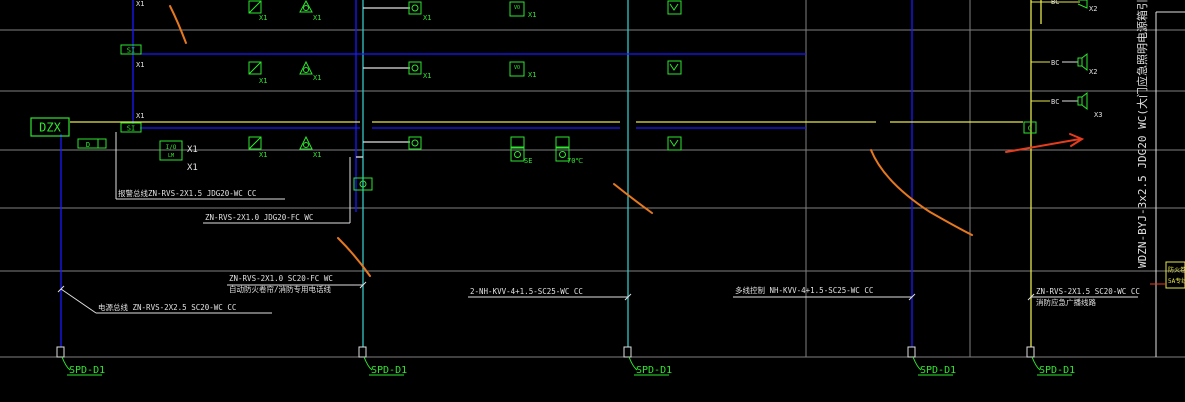 Image resolution: width=1185 pixels, height=402 pixels. What do you see at coordinates (317, 78) in the screenshot?
I see `label-x1-r2b: X1` at bounding box center [317, 78].